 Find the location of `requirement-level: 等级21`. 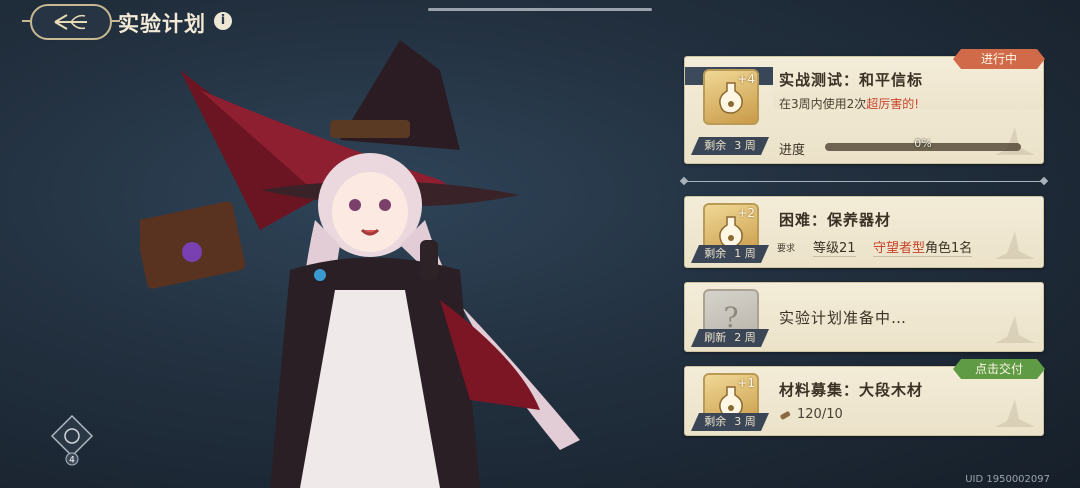

requirement-level: 等级21 is located at coordinates (834, 247).